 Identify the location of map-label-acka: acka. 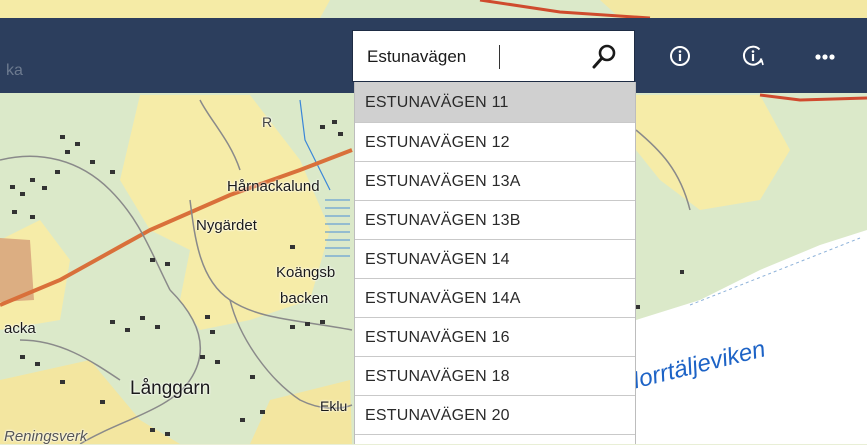
(20, 328).